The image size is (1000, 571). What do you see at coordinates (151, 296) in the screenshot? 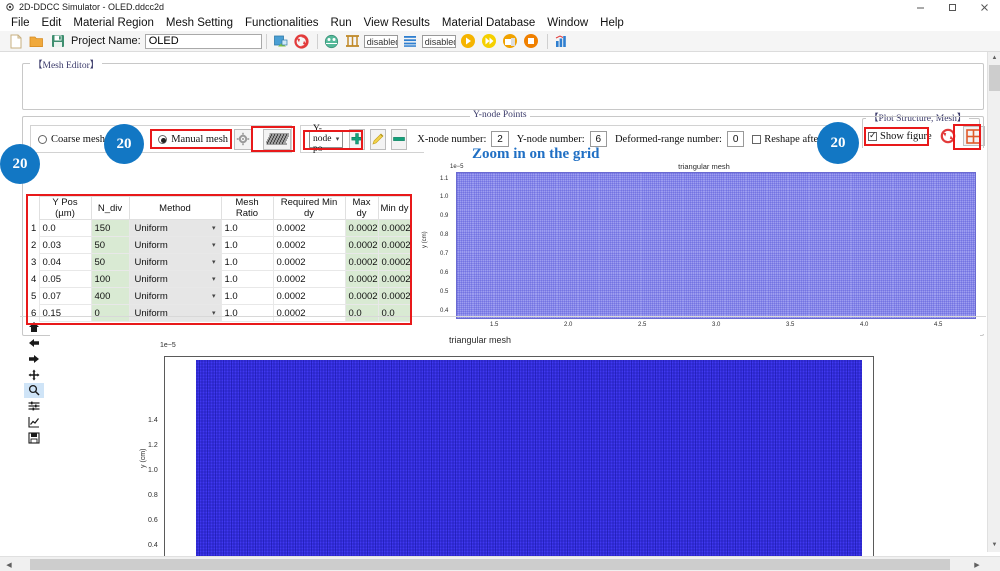
I see `method-value: Uniform` at bounding box center [151, 296].